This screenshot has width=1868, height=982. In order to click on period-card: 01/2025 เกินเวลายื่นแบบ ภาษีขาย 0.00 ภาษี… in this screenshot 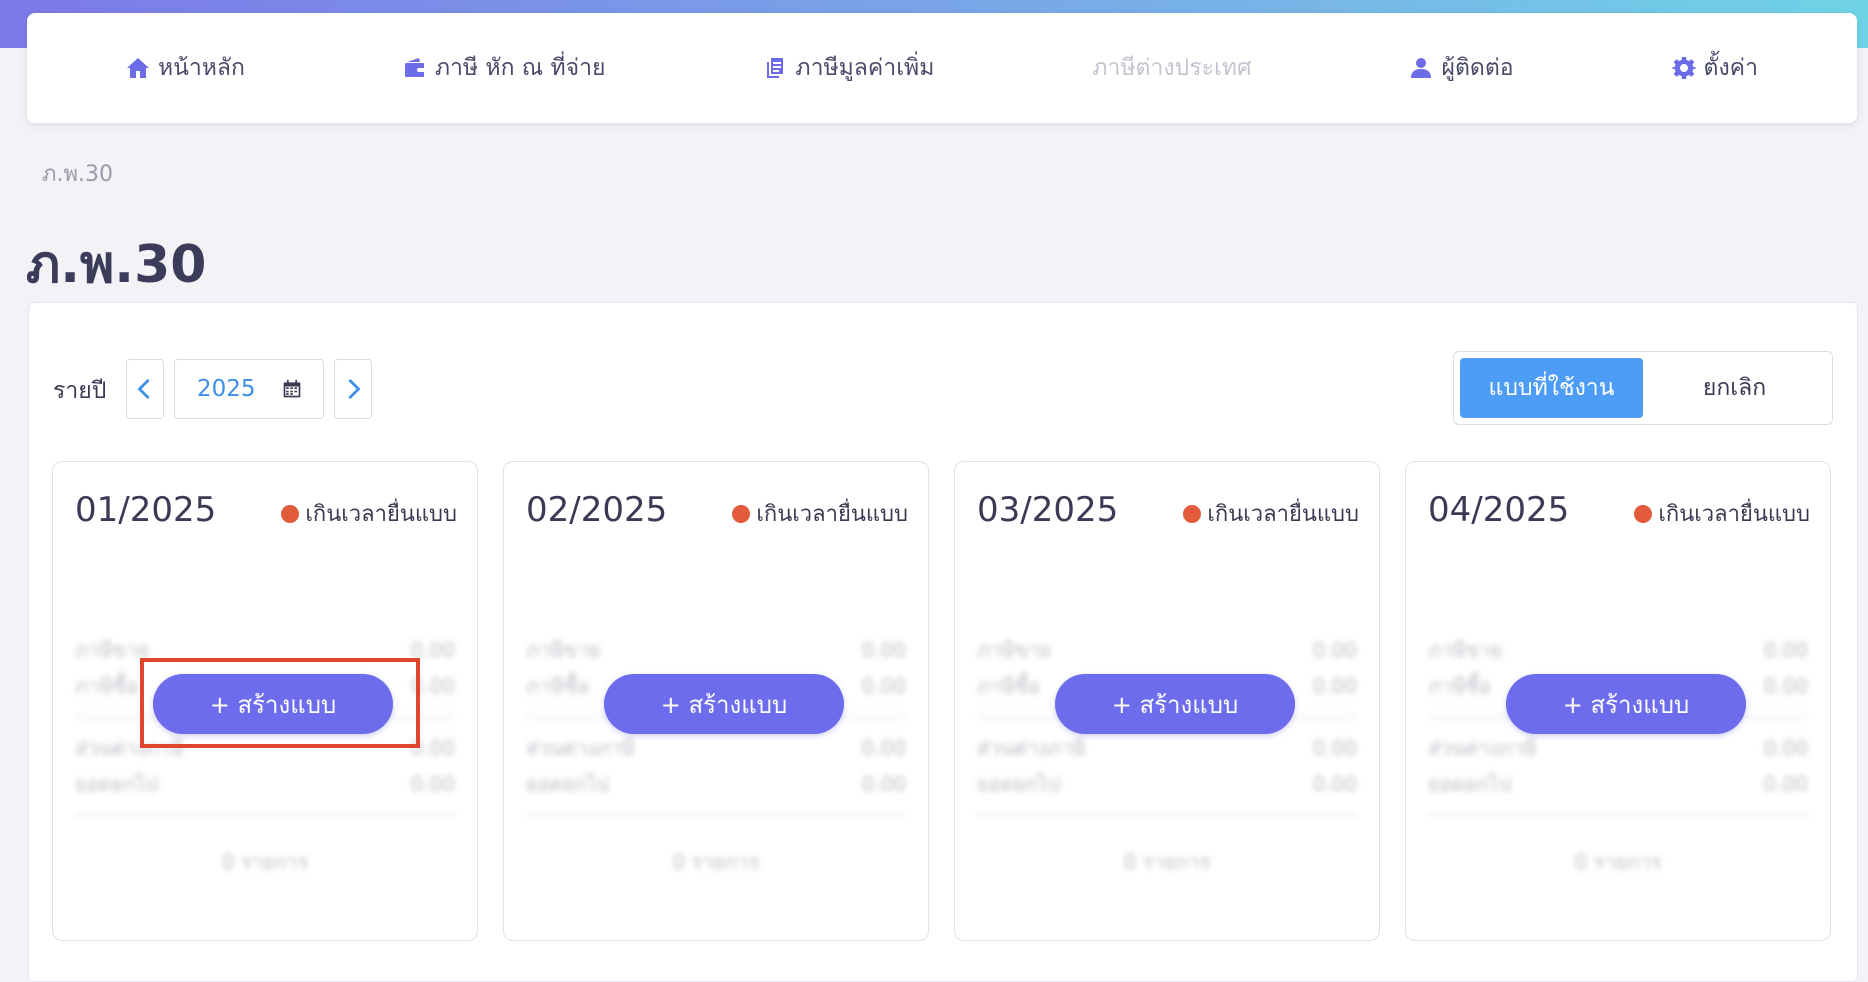, I will do `click(265, 701)`.